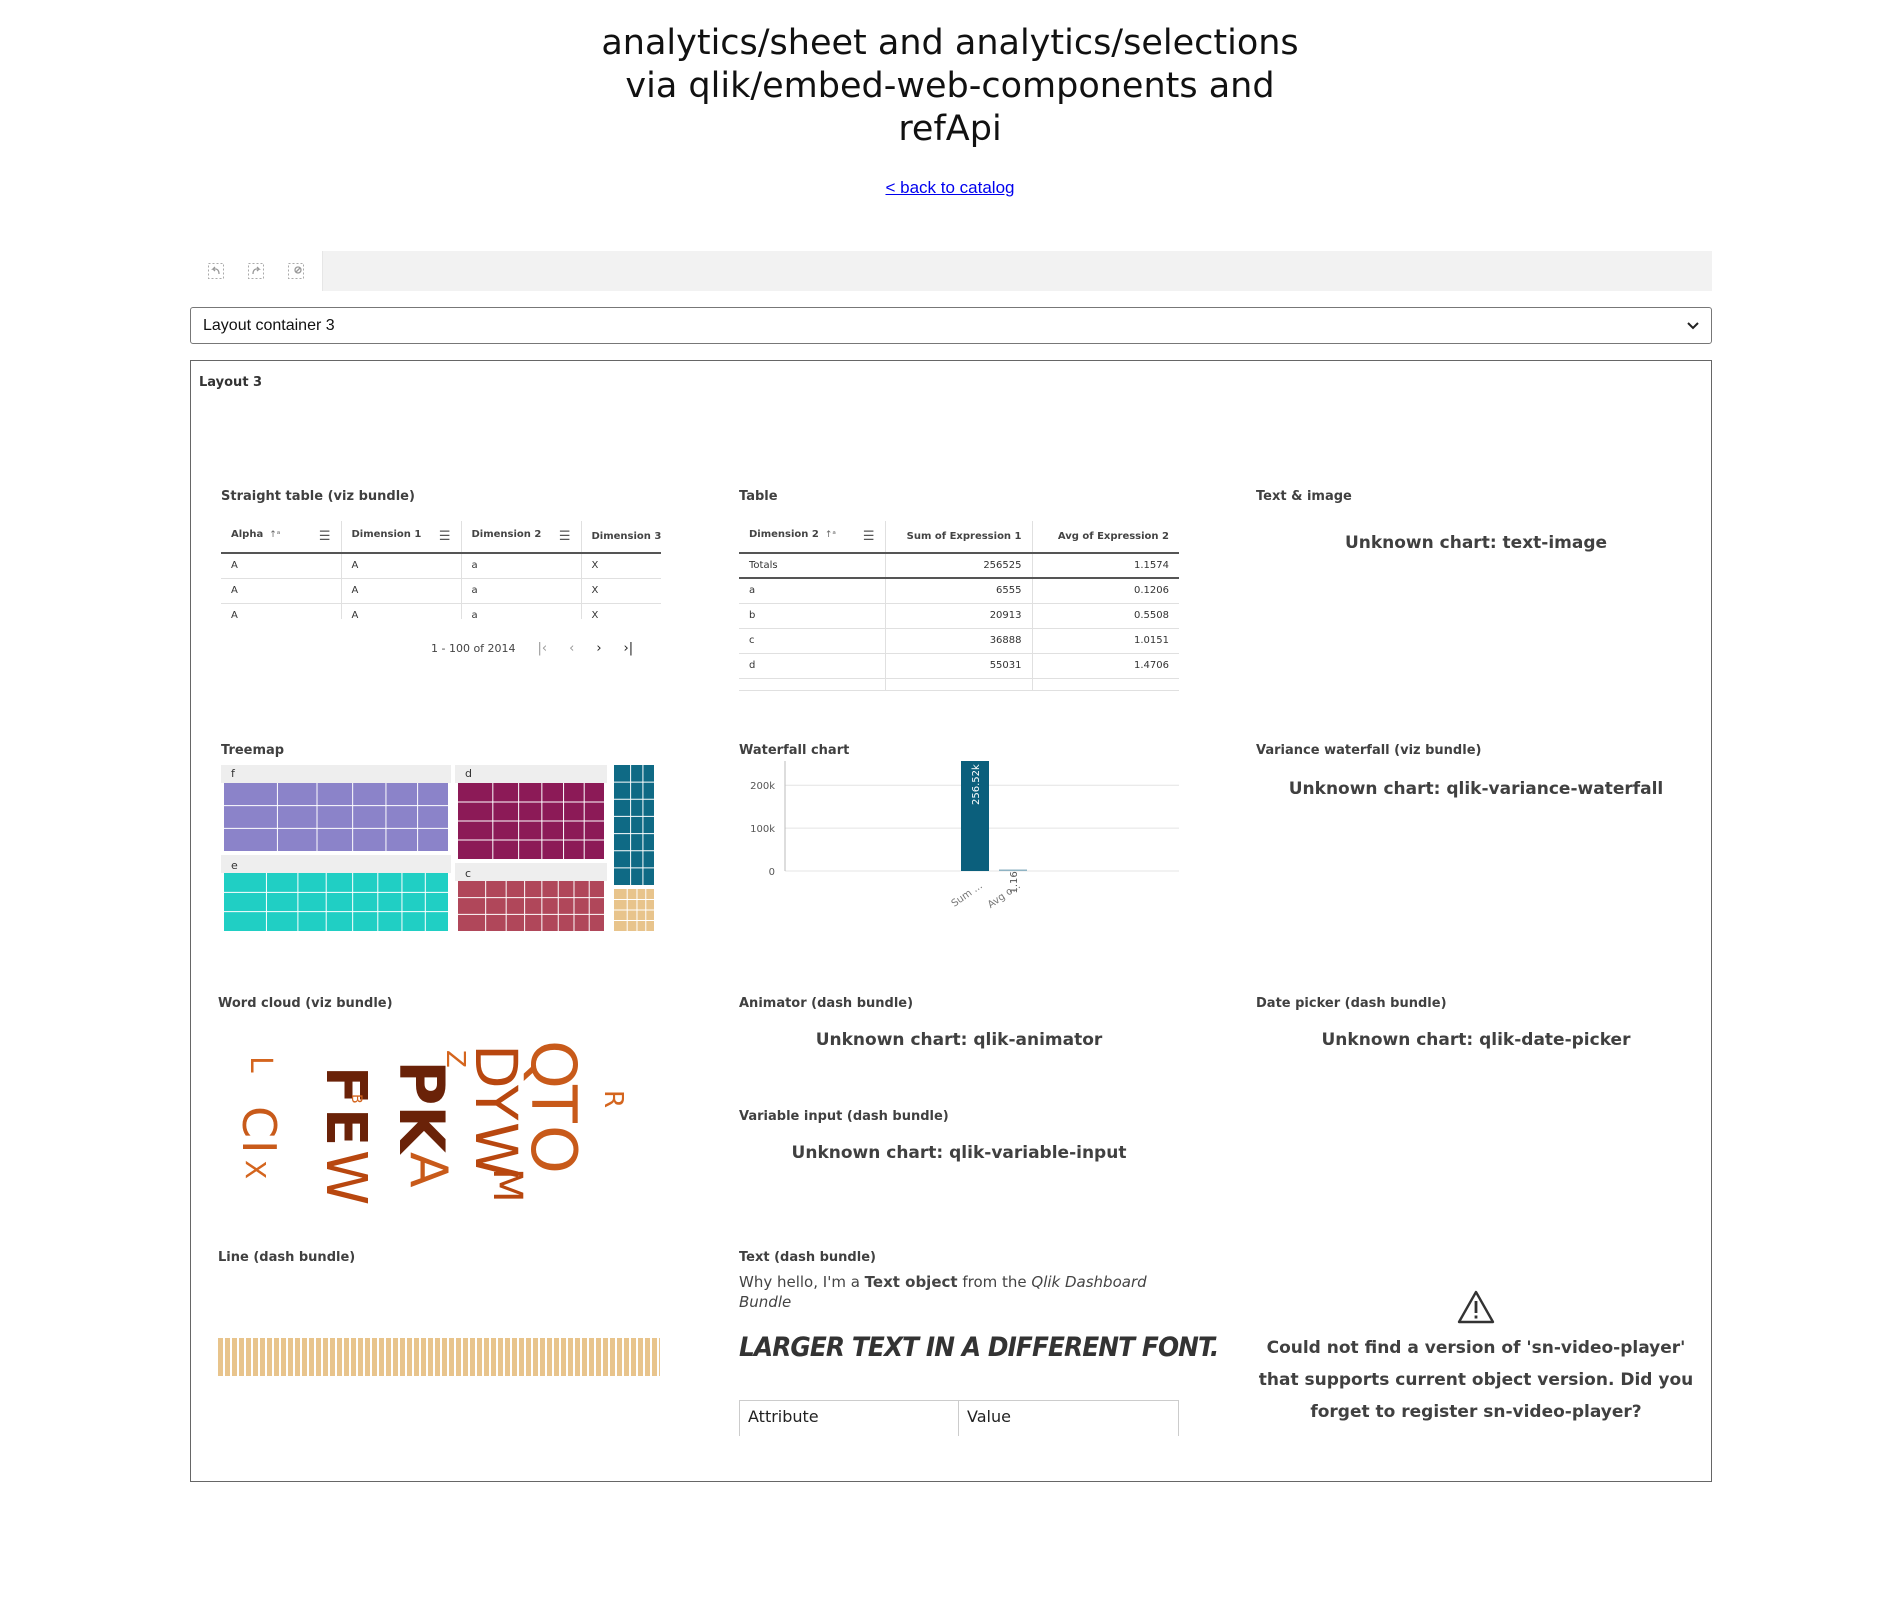 This screenshot has width=1900, height=1600. I want to click on layout-container-select-value: Layout container 3, so click(269, 325).